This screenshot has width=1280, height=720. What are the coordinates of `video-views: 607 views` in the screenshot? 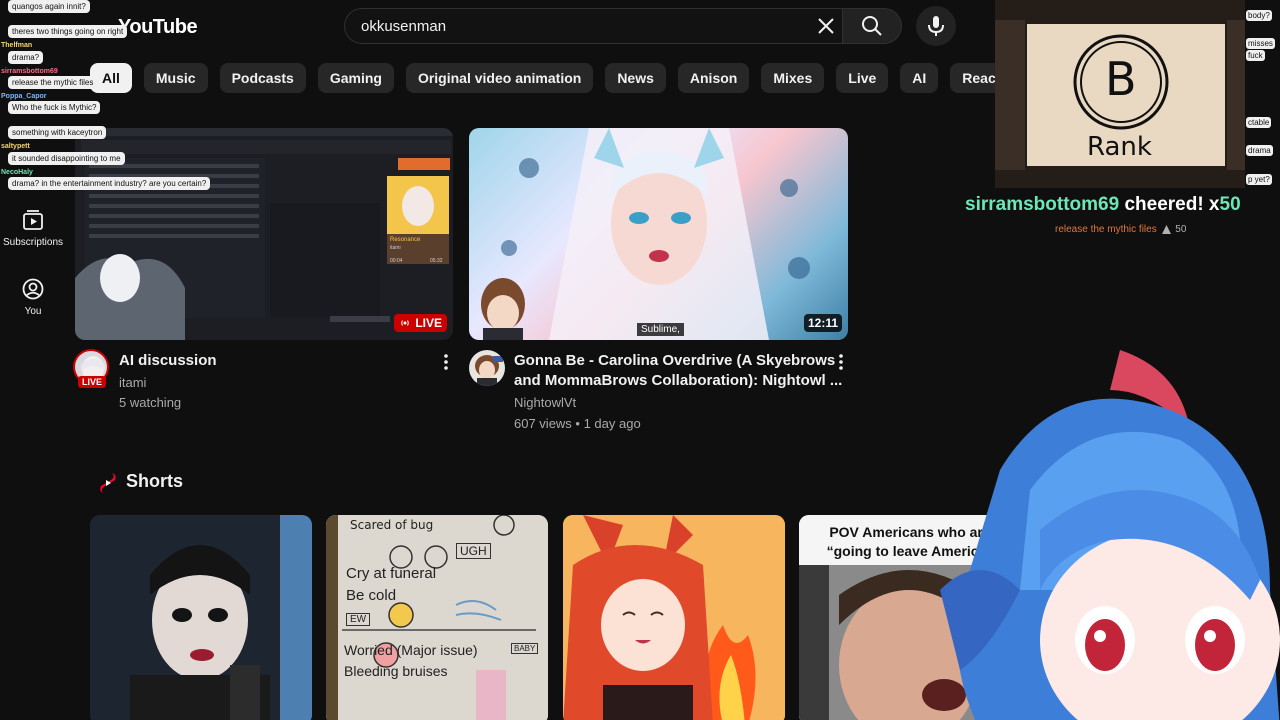 It's located at (543, 423).